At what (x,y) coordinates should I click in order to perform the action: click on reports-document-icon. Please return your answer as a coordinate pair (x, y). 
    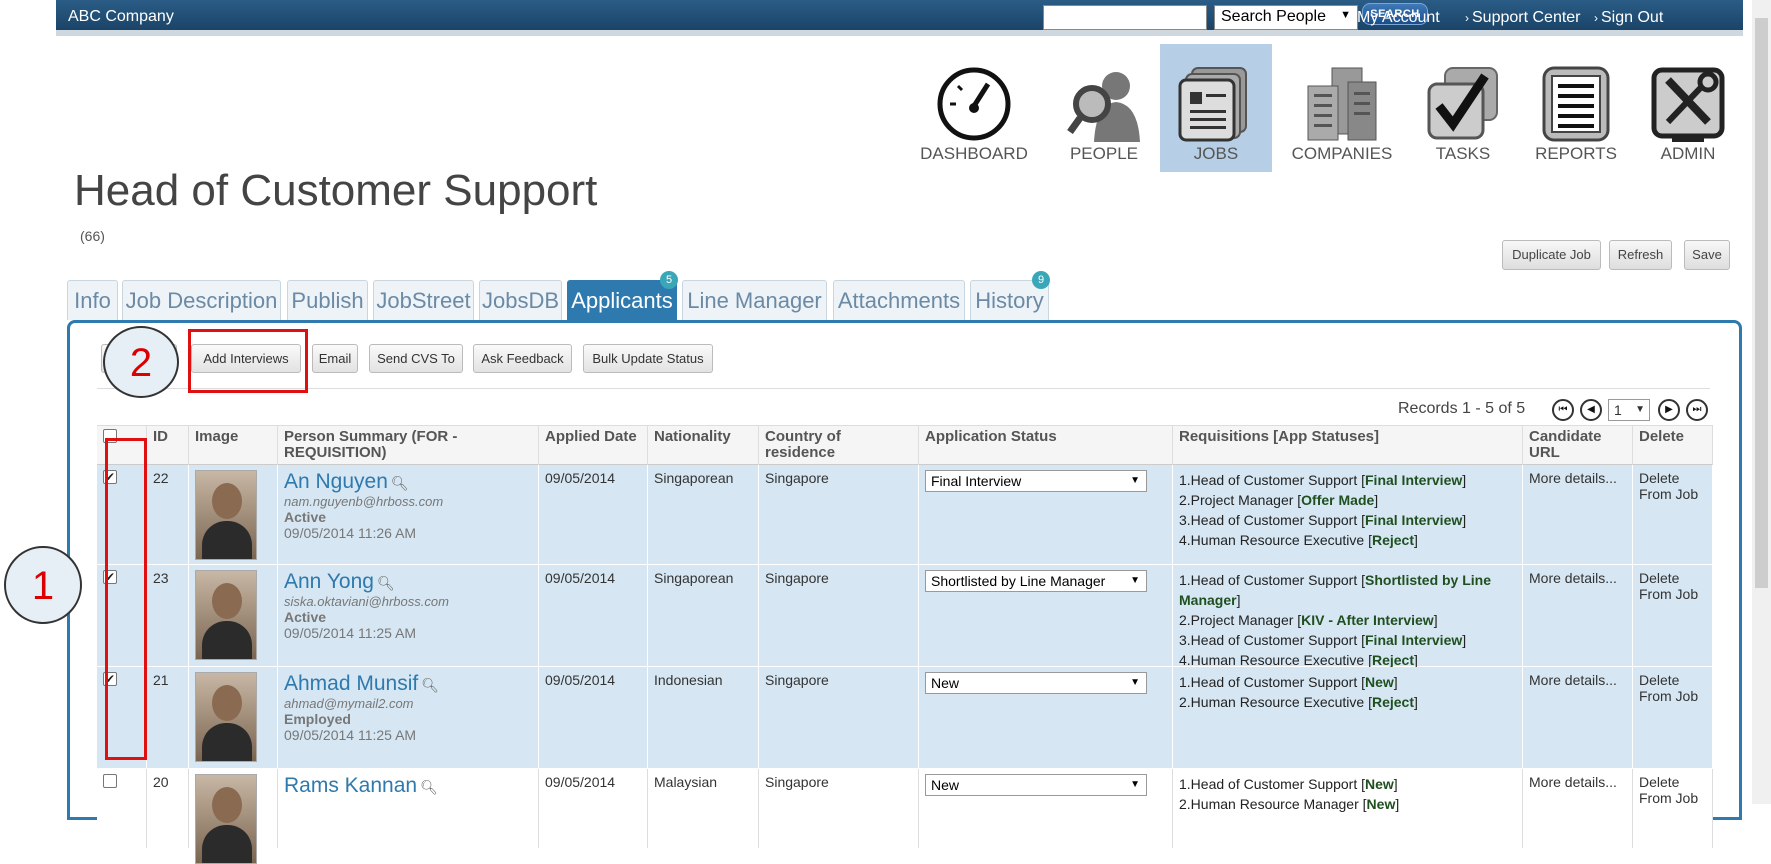
    Looking at the image, I should click on (1576, 104).